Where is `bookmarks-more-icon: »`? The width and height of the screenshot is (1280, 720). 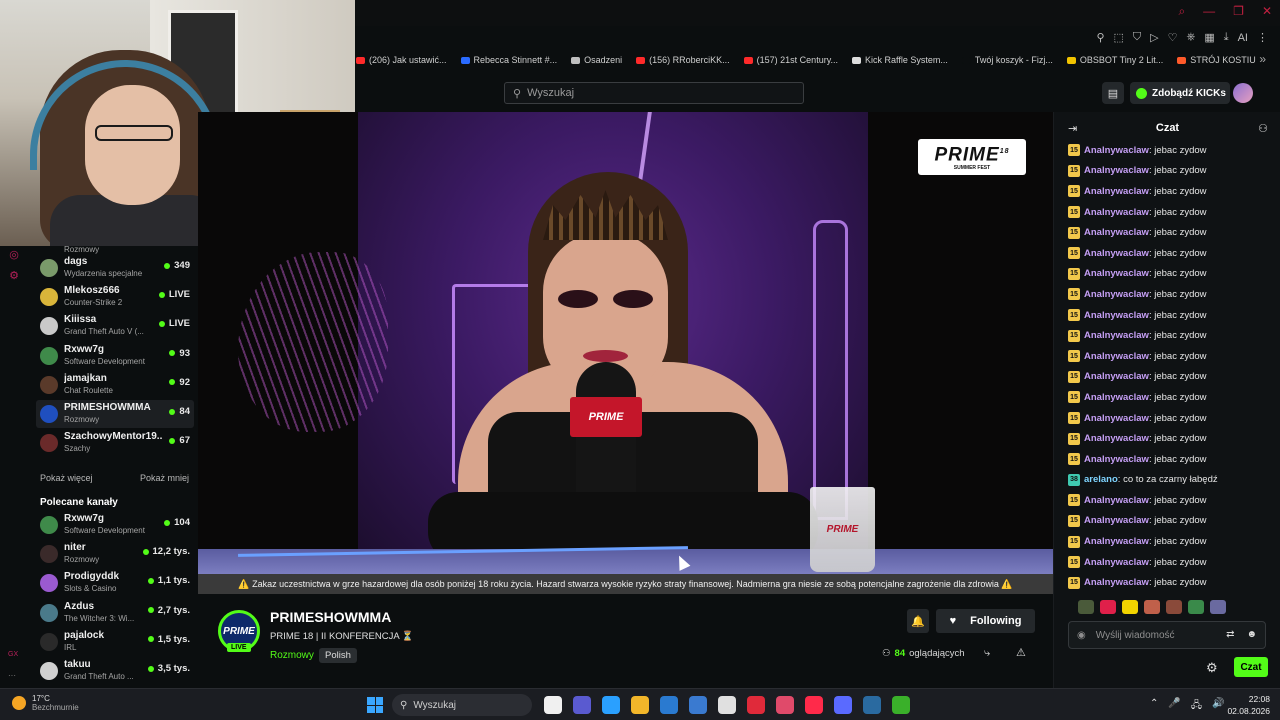
bookmarks-more-icon: » is located at coordinates (1262, 59).